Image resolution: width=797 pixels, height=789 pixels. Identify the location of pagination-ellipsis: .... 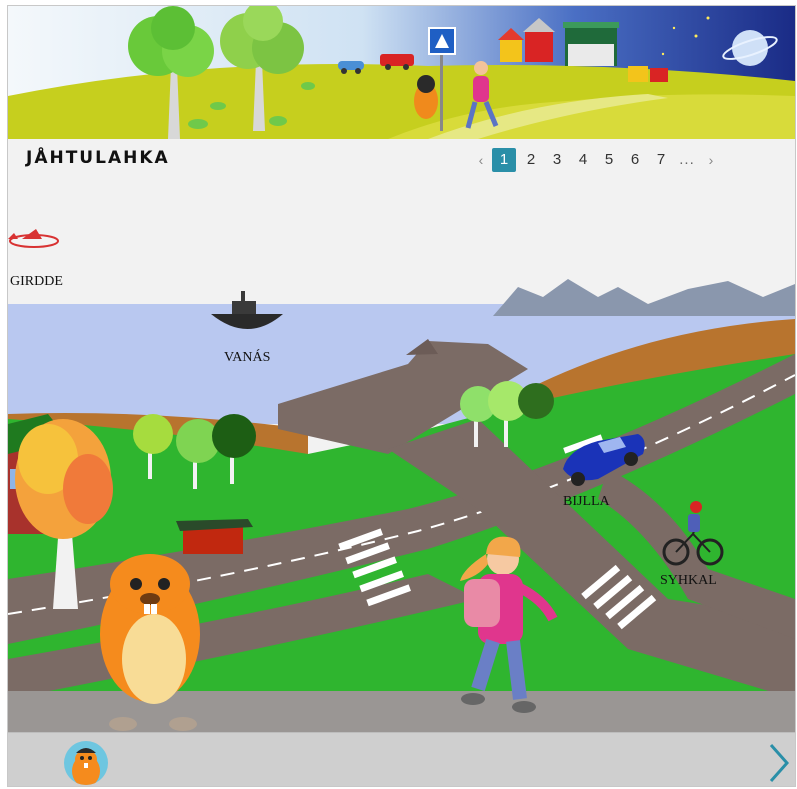
(687, 160).